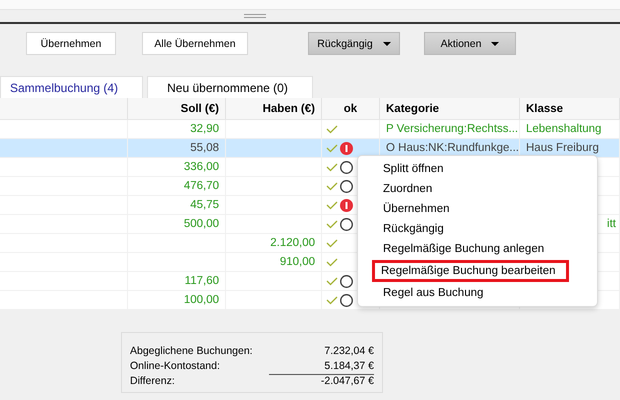 The image size is (620, 400). Describe the element at coordinates (354, 43) in the screenshot. I see `toolbar-button: Rückgängig` at that location.